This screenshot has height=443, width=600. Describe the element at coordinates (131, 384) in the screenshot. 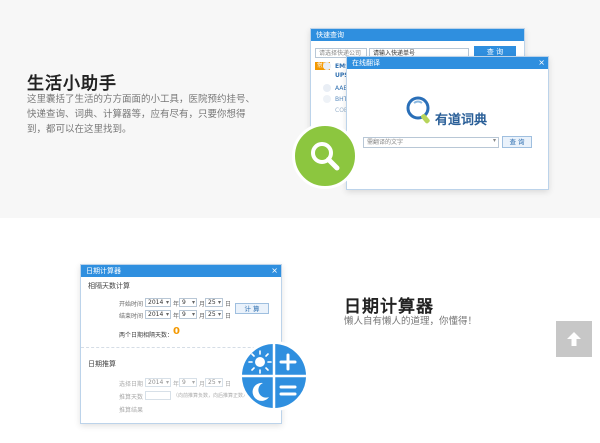

I see `base-date-label: 选择日期` at that location.